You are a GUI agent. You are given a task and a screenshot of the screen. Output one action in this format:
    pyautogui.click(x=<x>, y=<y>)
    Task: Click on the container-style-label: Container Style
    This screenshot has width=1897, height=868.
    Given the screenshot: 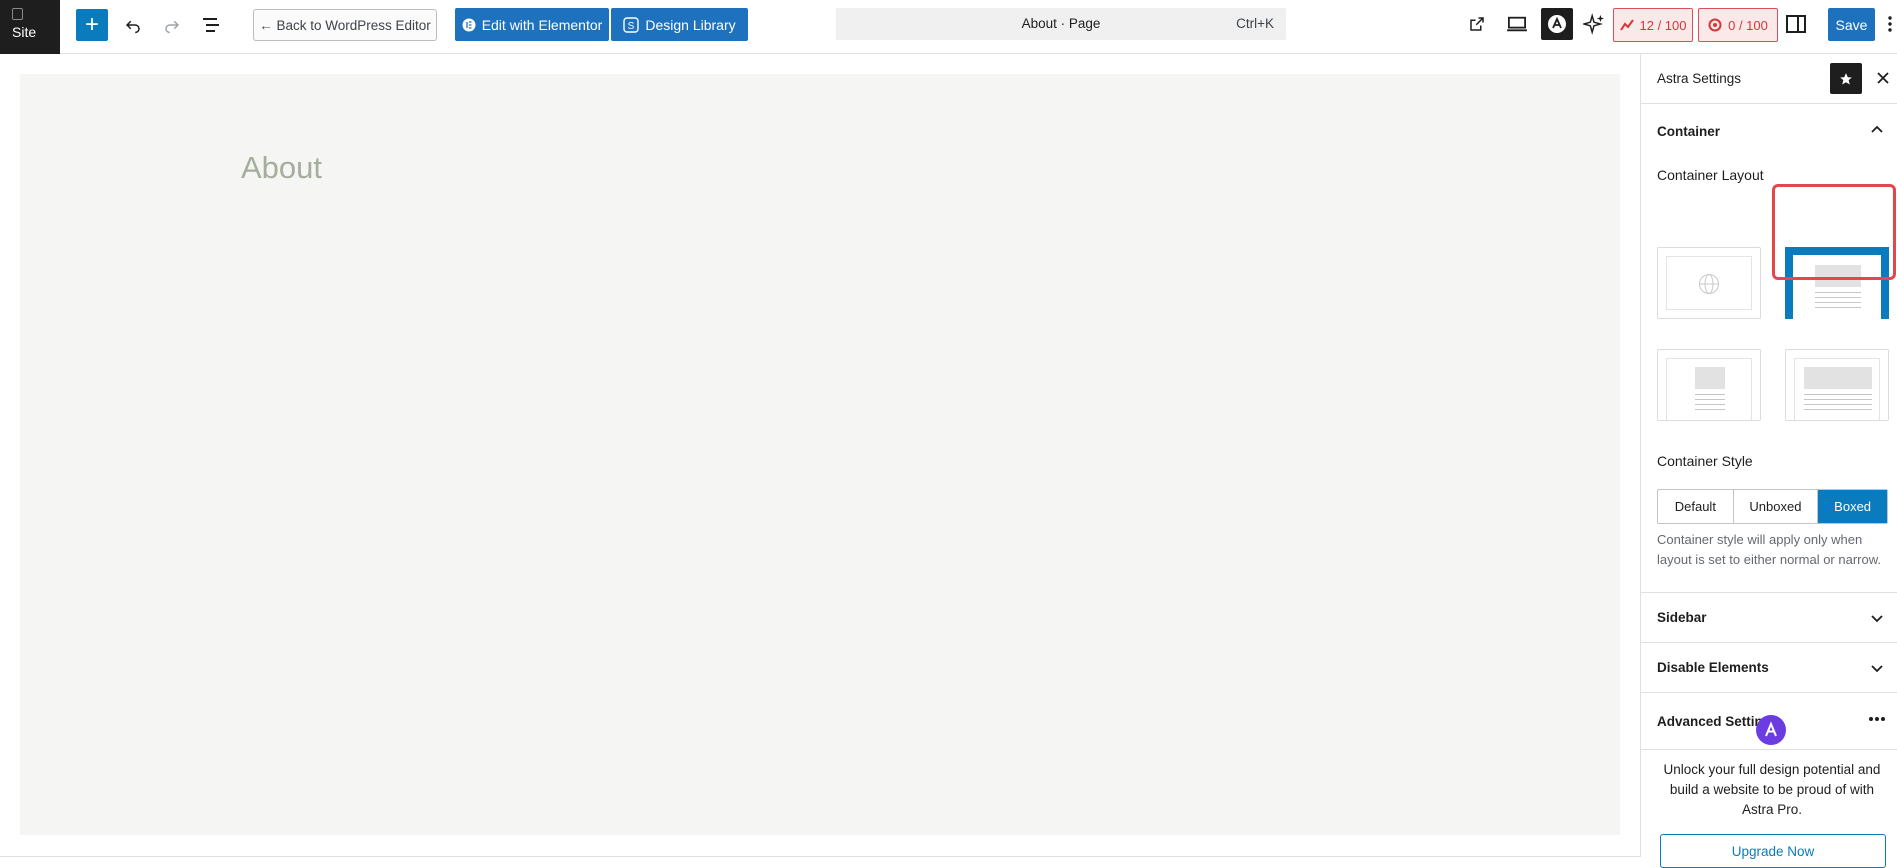 What is the action you would take?
    pyautogui.click(x=1705, y=461)
    